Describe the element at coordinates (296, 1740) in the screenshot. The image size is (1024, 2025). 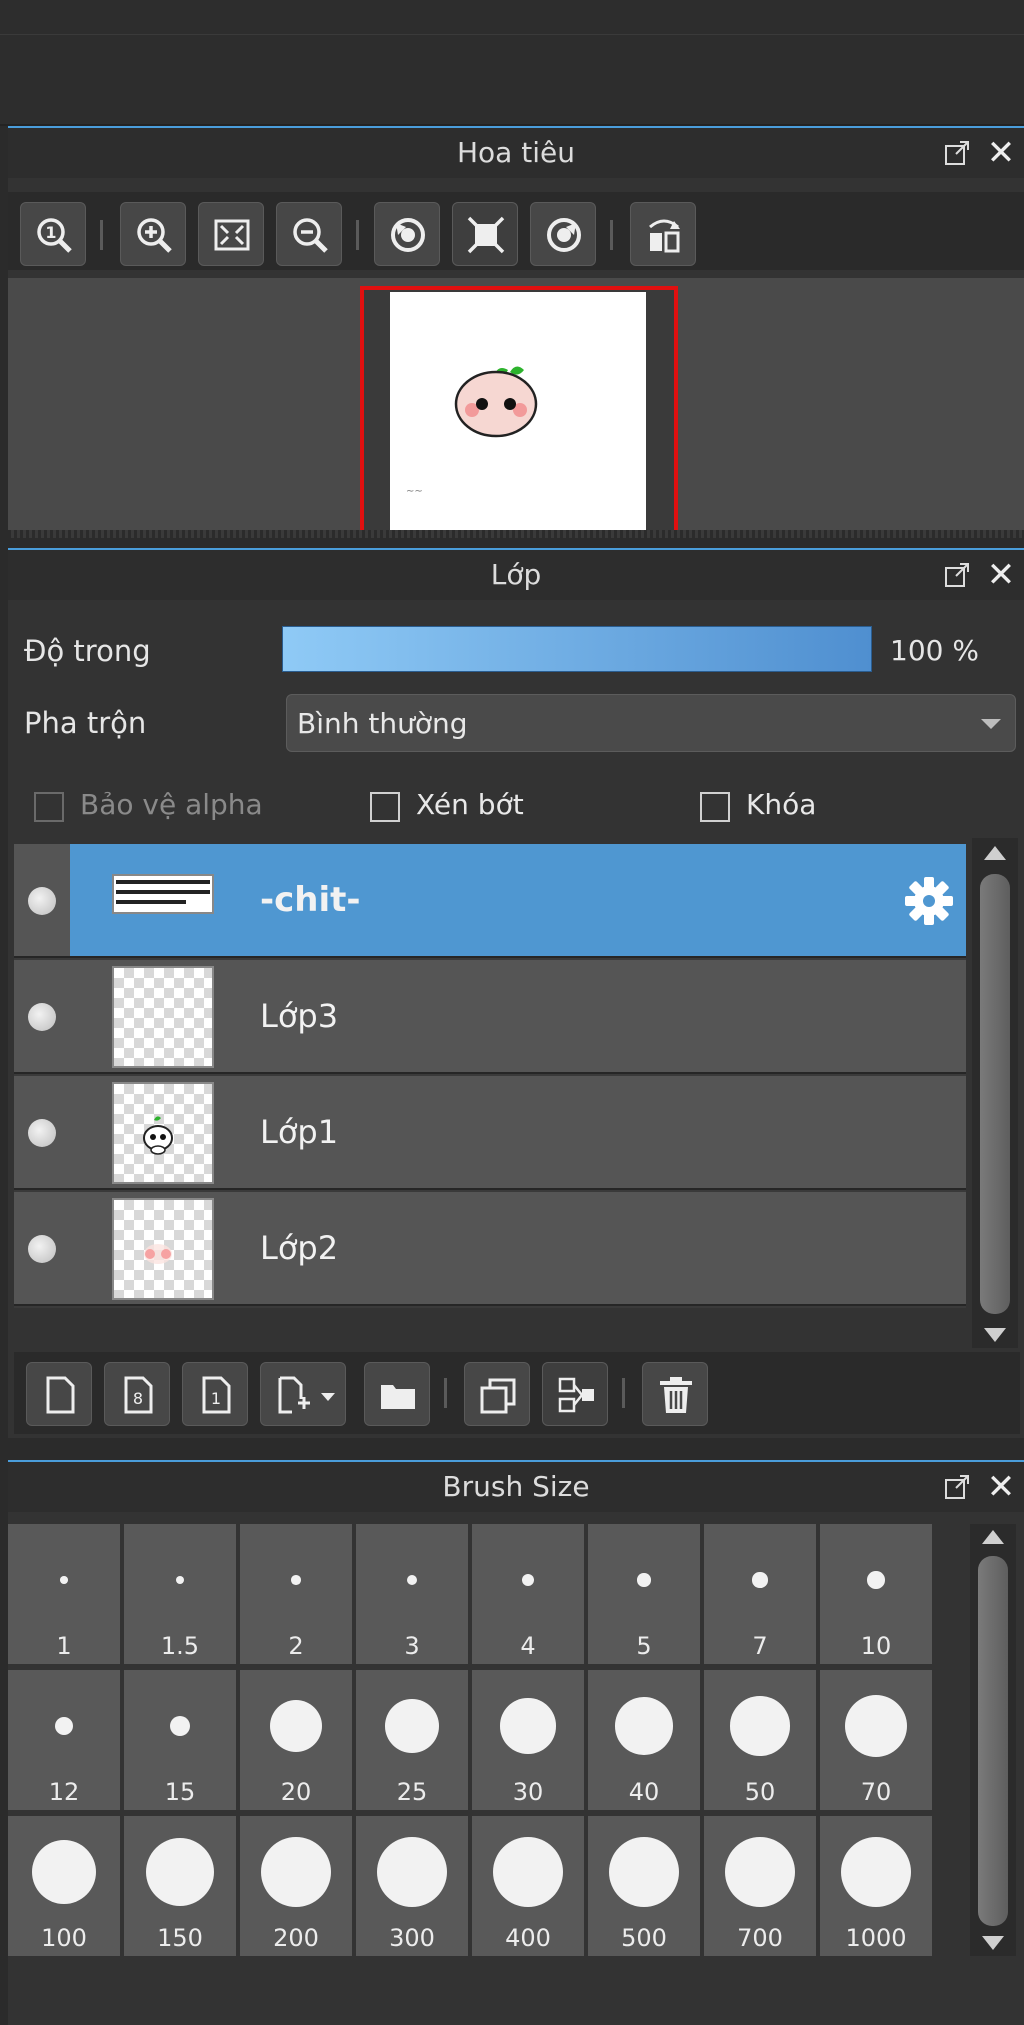
I see `brush-size-cell: 20` at that location.